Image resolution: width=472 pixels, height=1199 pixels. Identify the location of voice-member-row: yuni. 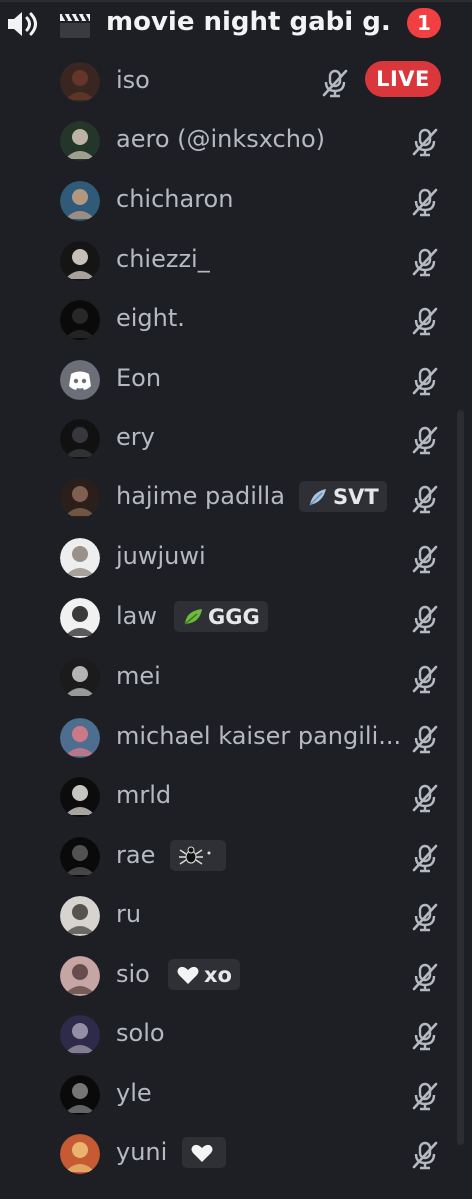
(252, 1154).